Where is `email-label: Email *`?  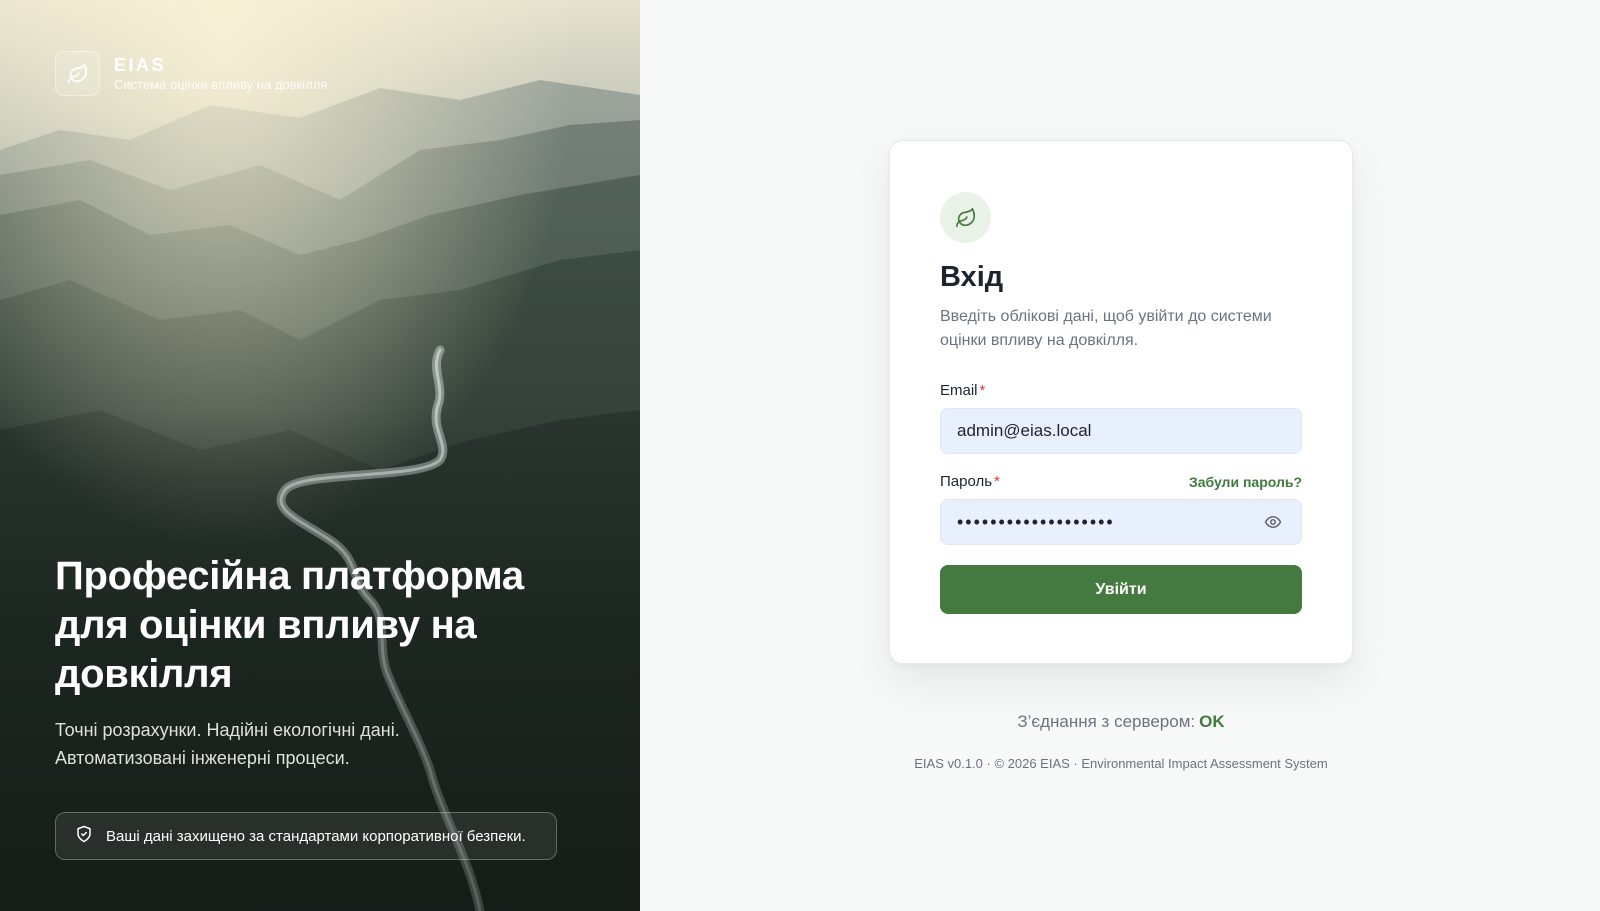
email-label: Email * is located at coordinates (962, 390).